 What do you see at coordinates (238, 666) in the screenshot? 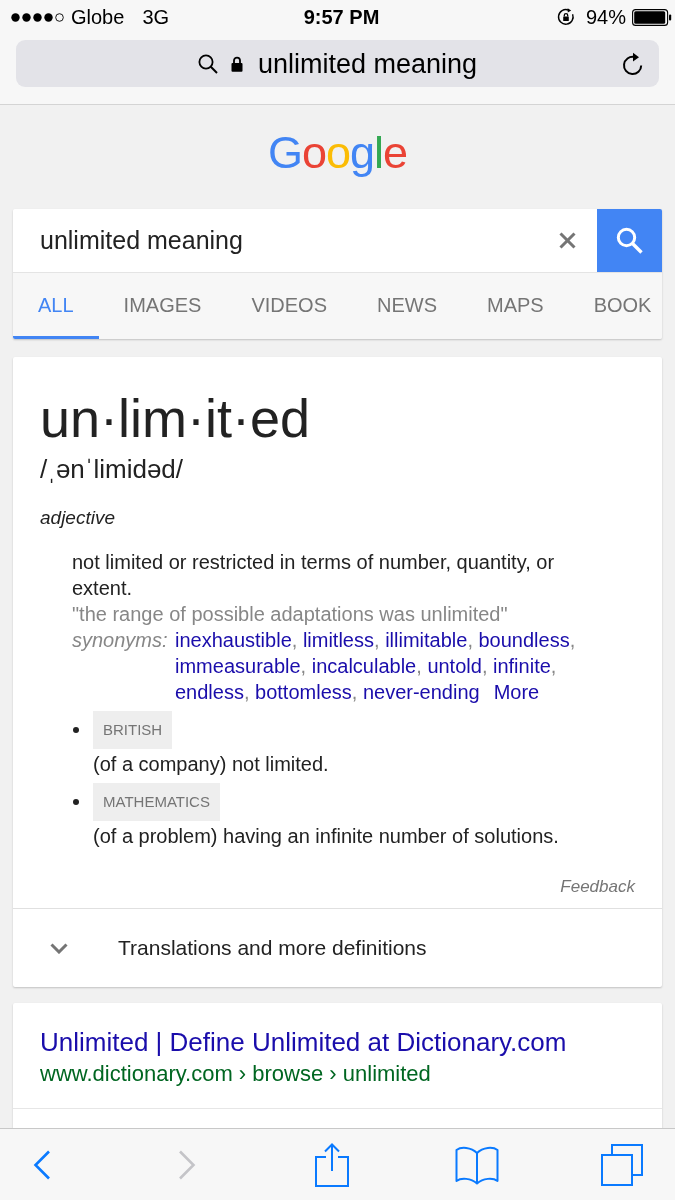
I see `synonym-link: immeasurable` at bounding box center [238, 666].